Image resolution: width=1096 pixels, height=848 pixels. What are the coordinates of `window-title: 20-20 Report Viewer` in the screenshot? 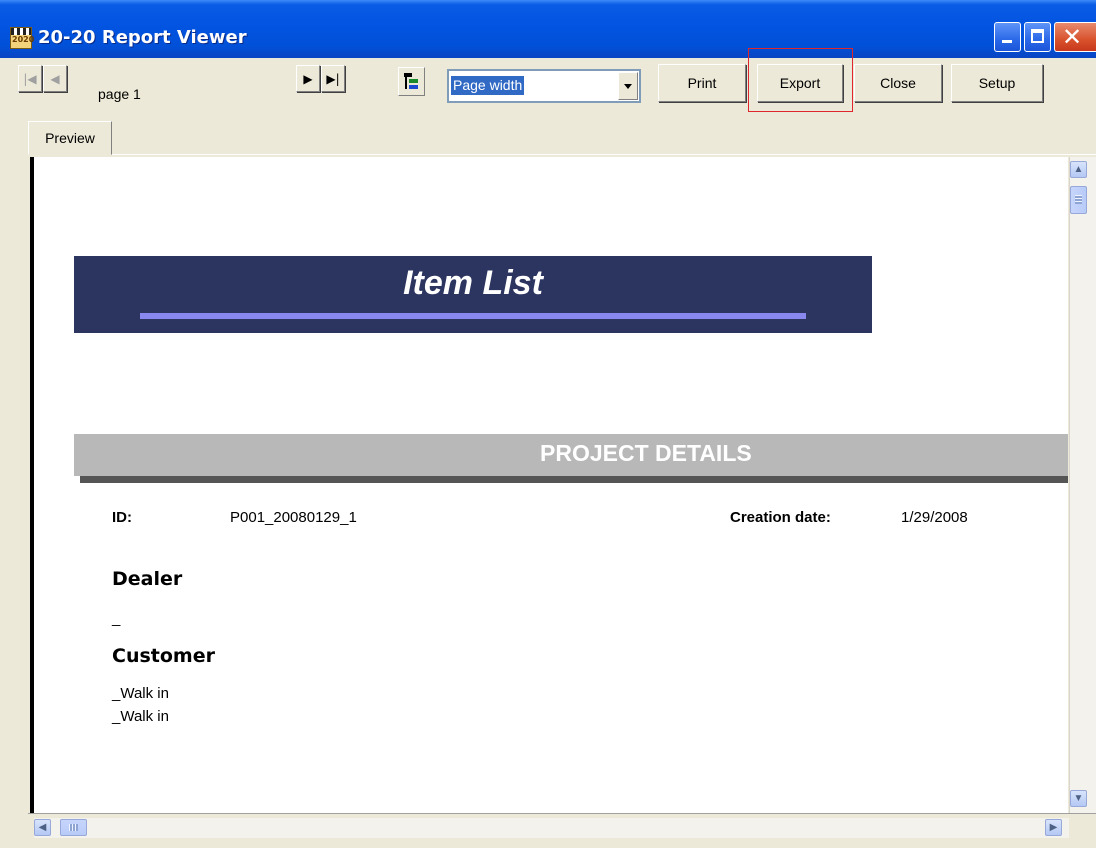 It's located at (142, 37).